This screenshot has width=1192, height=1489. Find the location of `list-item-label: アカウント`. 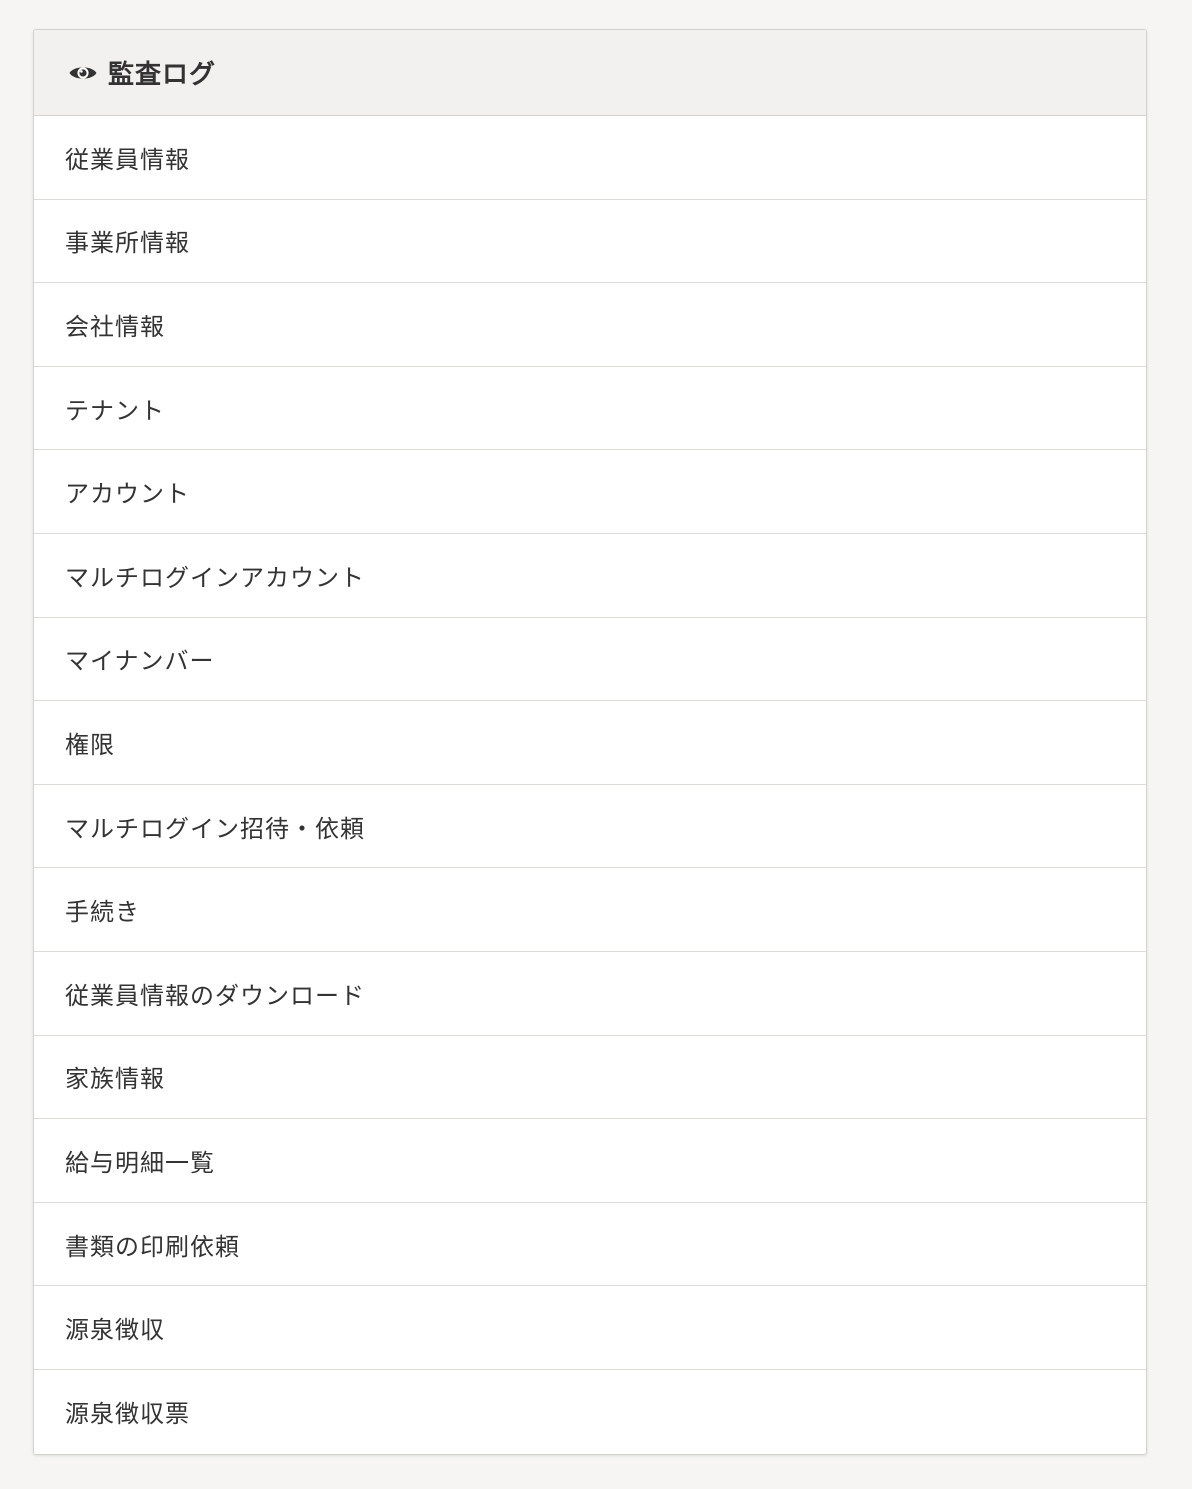

list-item-label: アカウント is located at coordinates (127, 494).